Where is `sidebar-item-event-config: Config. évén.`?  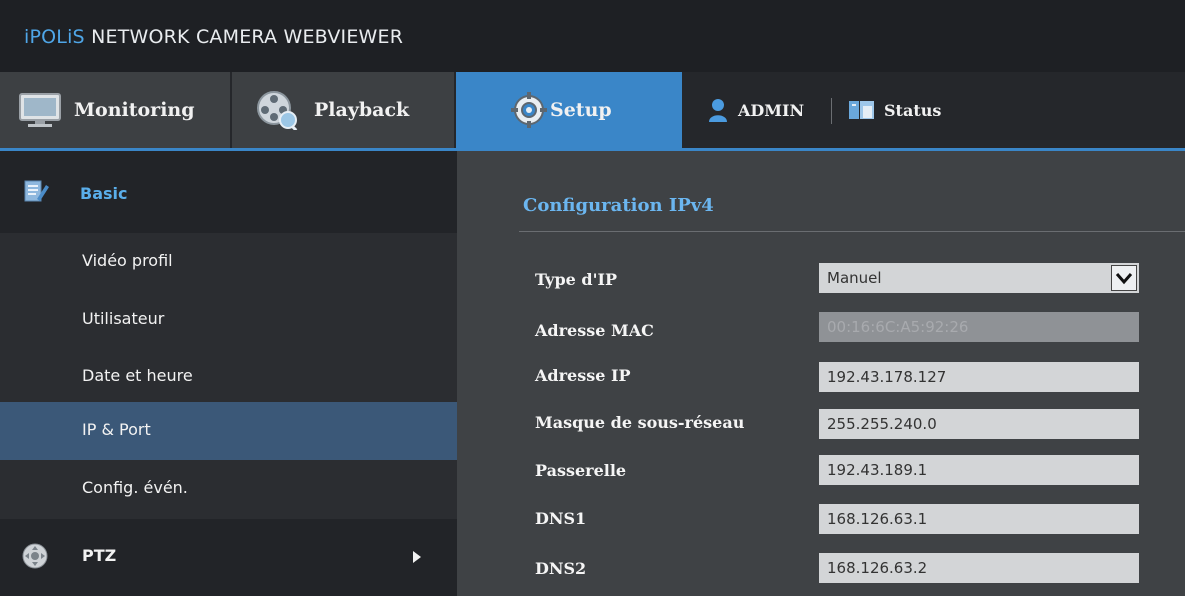 sidebar-item-event-config: Config. évén. is located at coordinates (228, 489).